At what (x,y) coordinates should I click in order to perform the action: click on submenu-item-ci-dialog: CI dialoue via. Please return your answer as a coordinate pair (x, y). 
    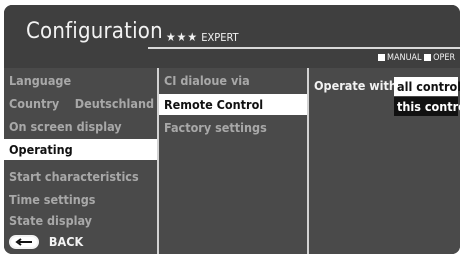
    Looking at the image, I should click on (233, 80).